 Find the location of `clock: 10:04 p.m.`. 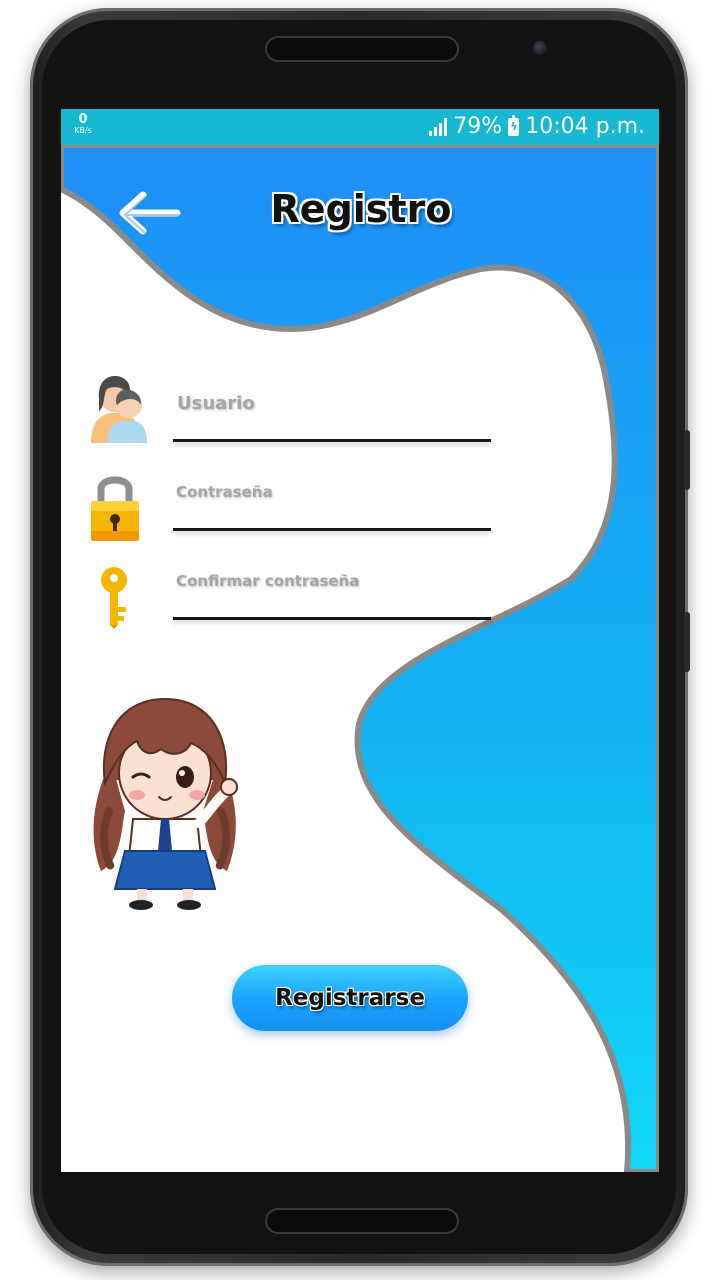

clock: 10:04 p.m. is located at coordinates (585, 126).